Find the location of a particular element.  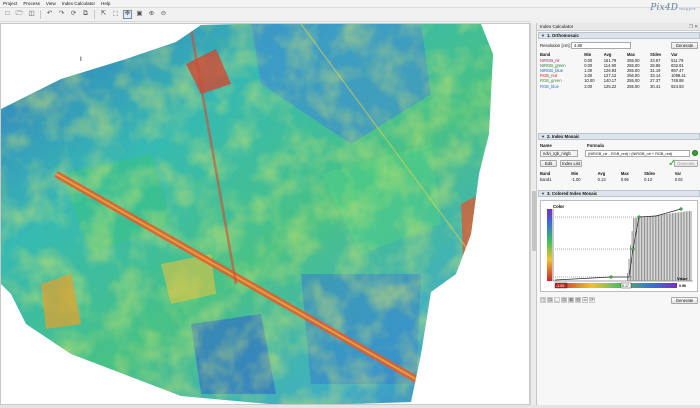

open-colormap-icon: ◫ is located at coordinates (543, 300).